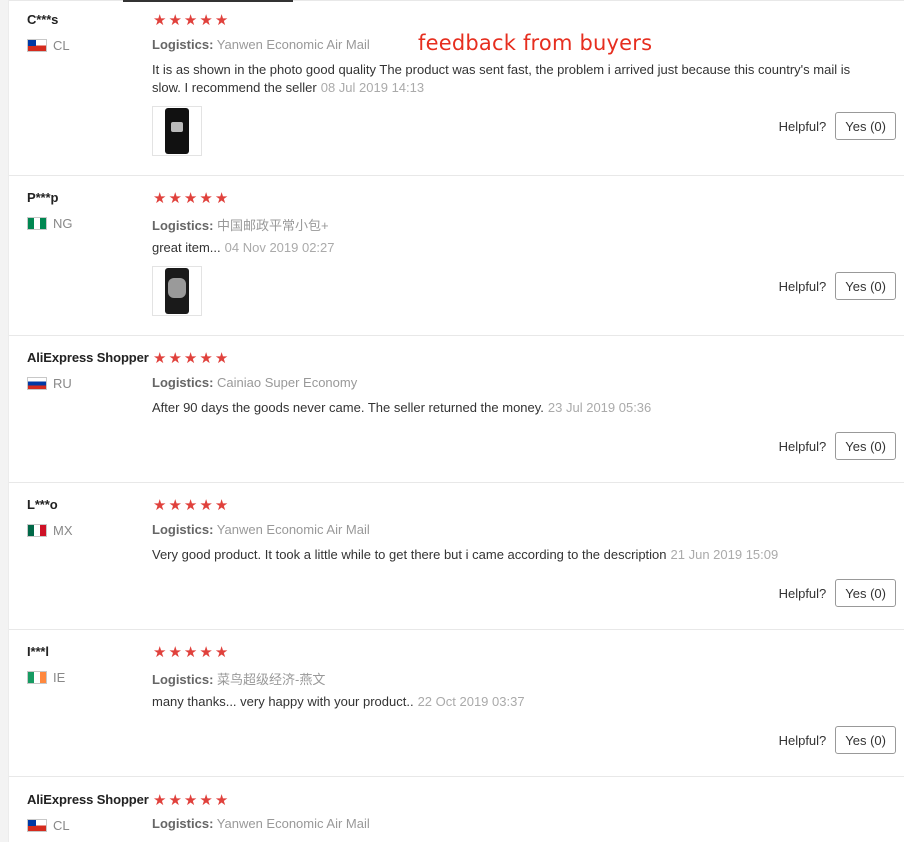  What do you see at coordinates (62, 383) in the screenshot?
I see `country-code: RU` at bounding box center [62, 383].